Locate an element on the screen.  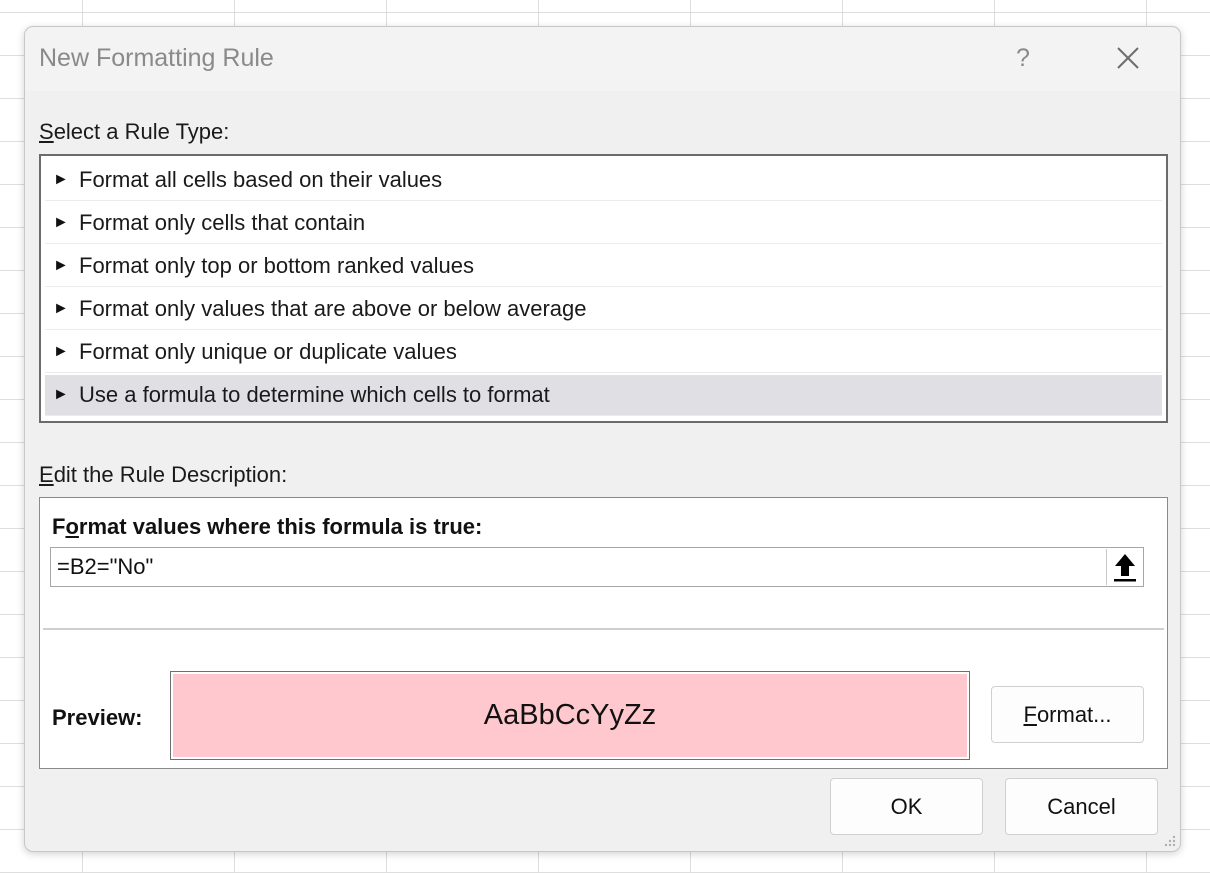
formula-input is located at coordinates (597, 567).